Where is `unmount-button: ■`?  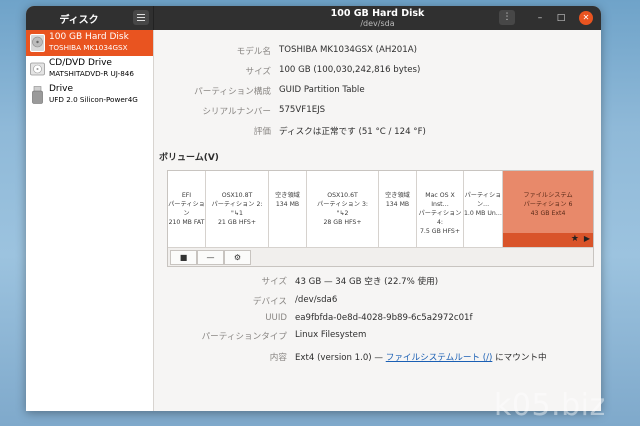
unmount-button: ■ is located at coordinates (183, 257).